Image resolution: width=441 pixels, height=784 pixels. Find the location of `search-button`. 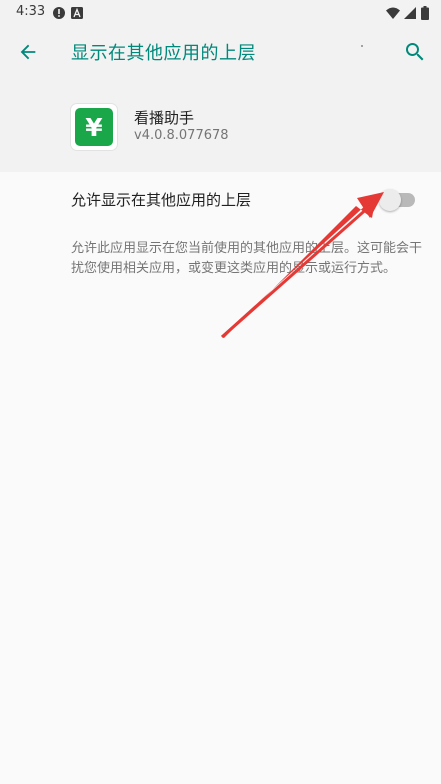

search-button is located at coordinates (415, 52).